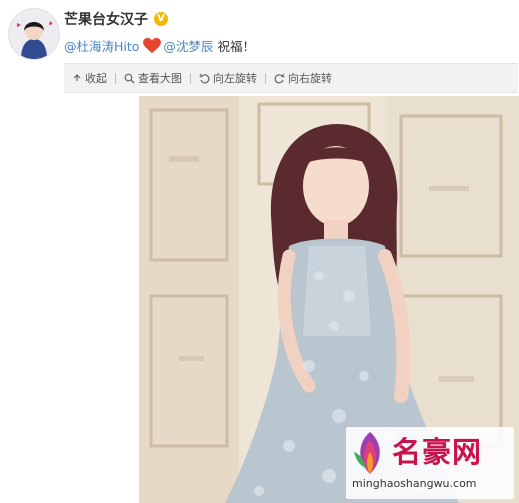 The width and height of the screenshot is (519, 503). I want to click on collapse-button: 收起, so click(89, 78).